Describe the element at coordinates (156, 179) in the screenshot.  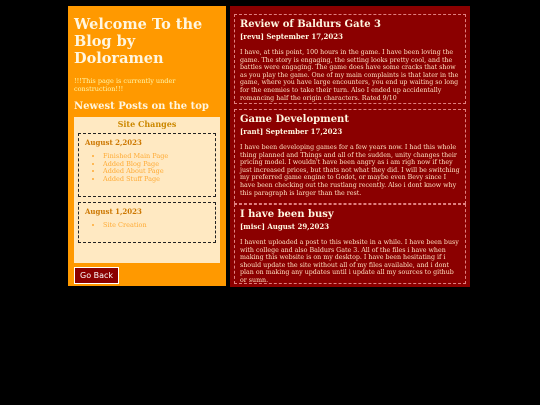
I see `change-item: Added Stuff Page` at that location.